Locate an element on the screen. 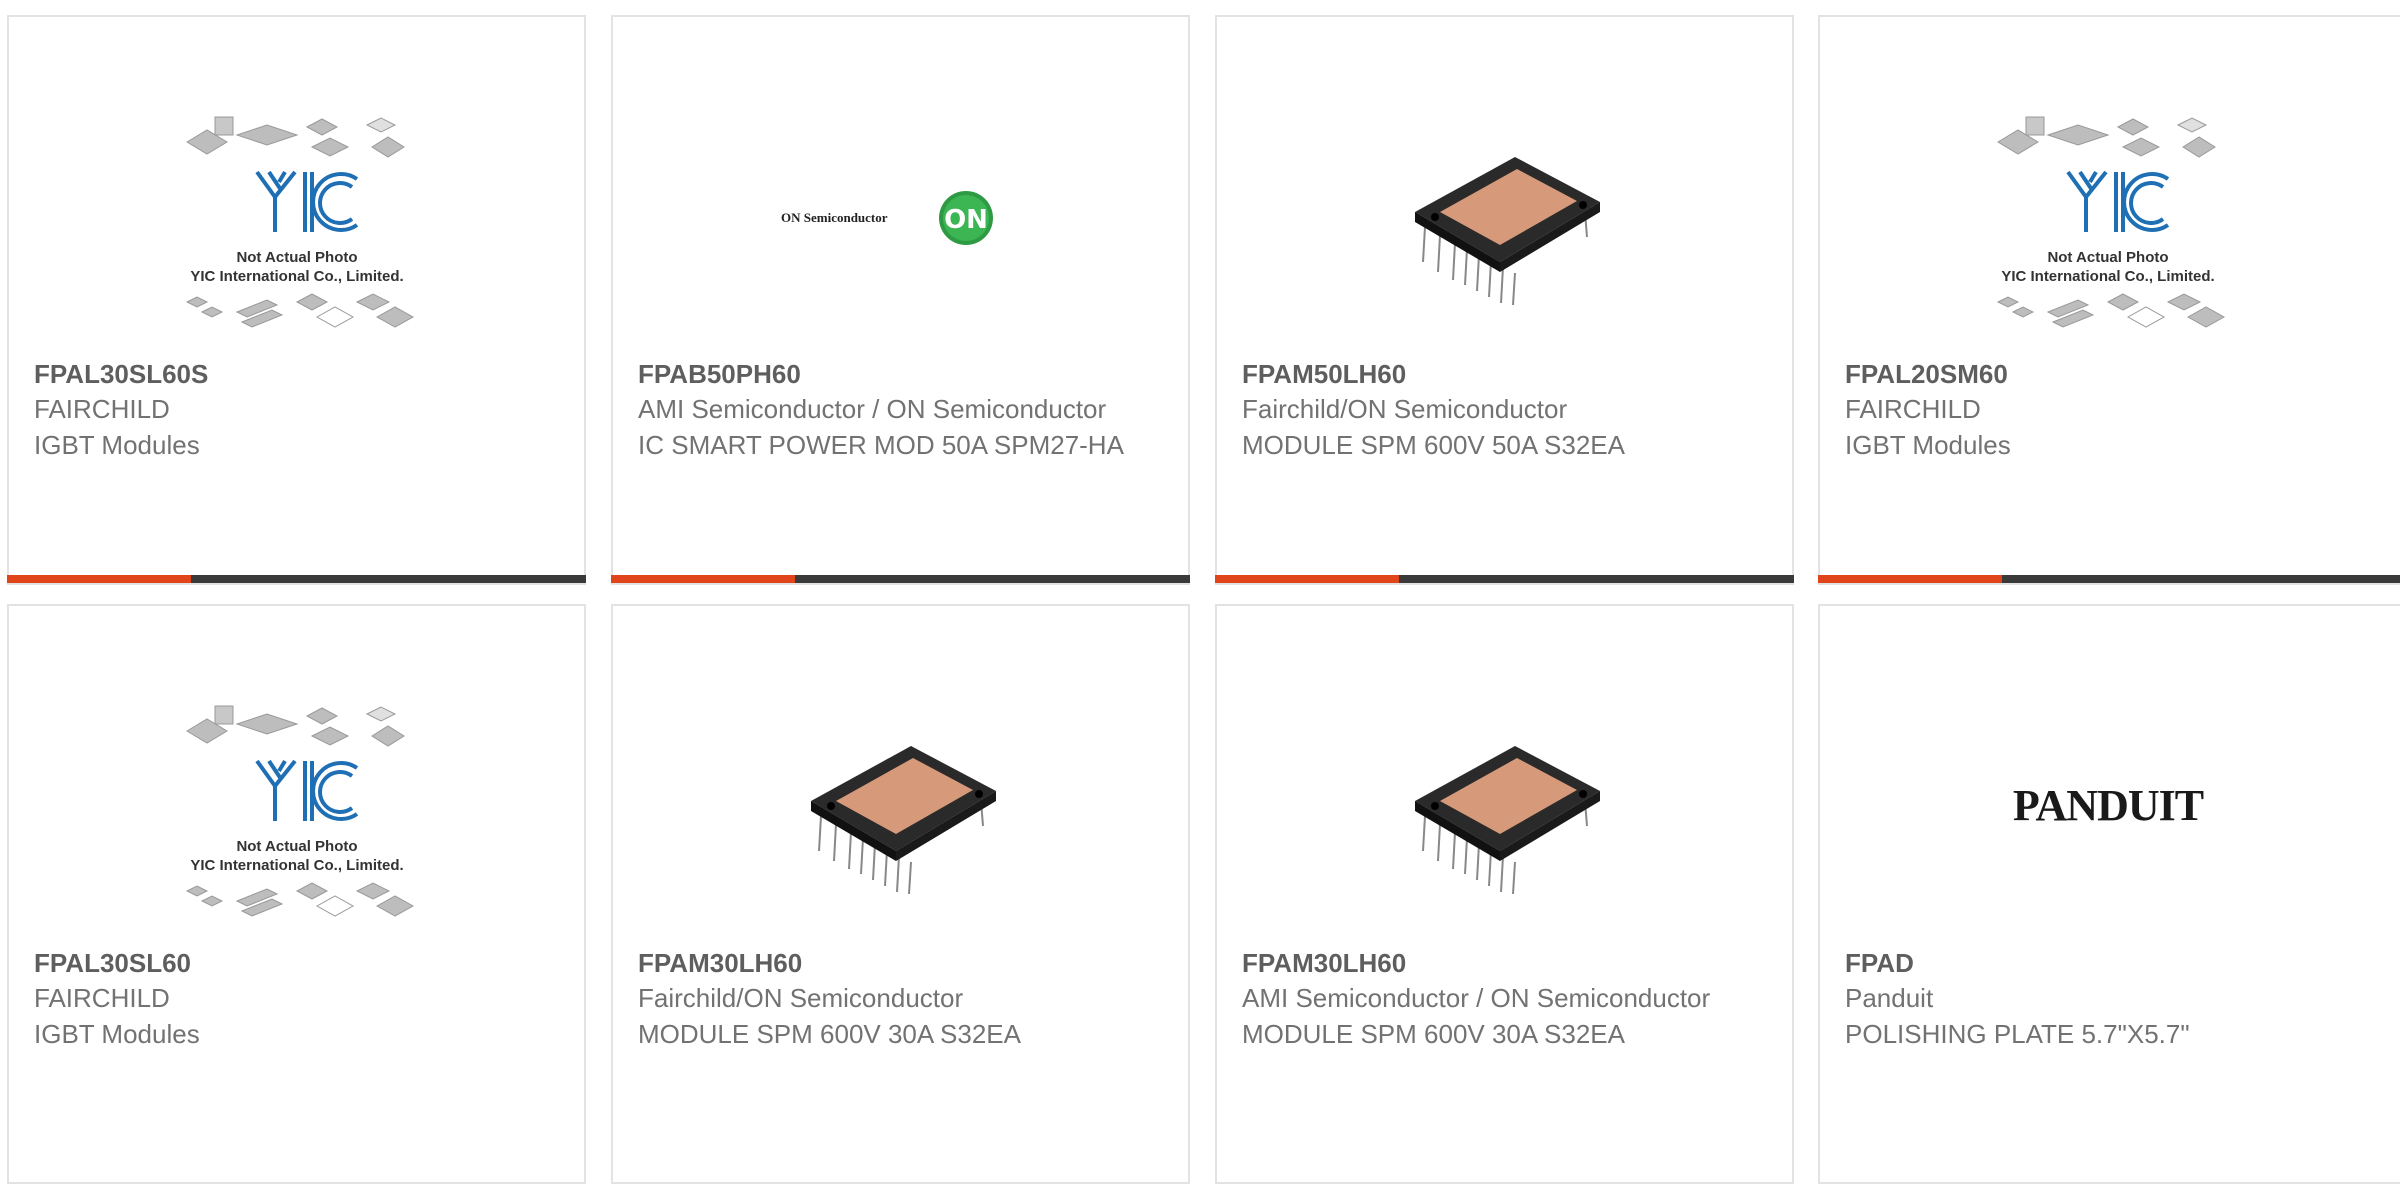 This screenshot has height=1184, width=2400. description: POLISHING PLATE 5.7"X5.7" is located at coordinates (2017, 1034).